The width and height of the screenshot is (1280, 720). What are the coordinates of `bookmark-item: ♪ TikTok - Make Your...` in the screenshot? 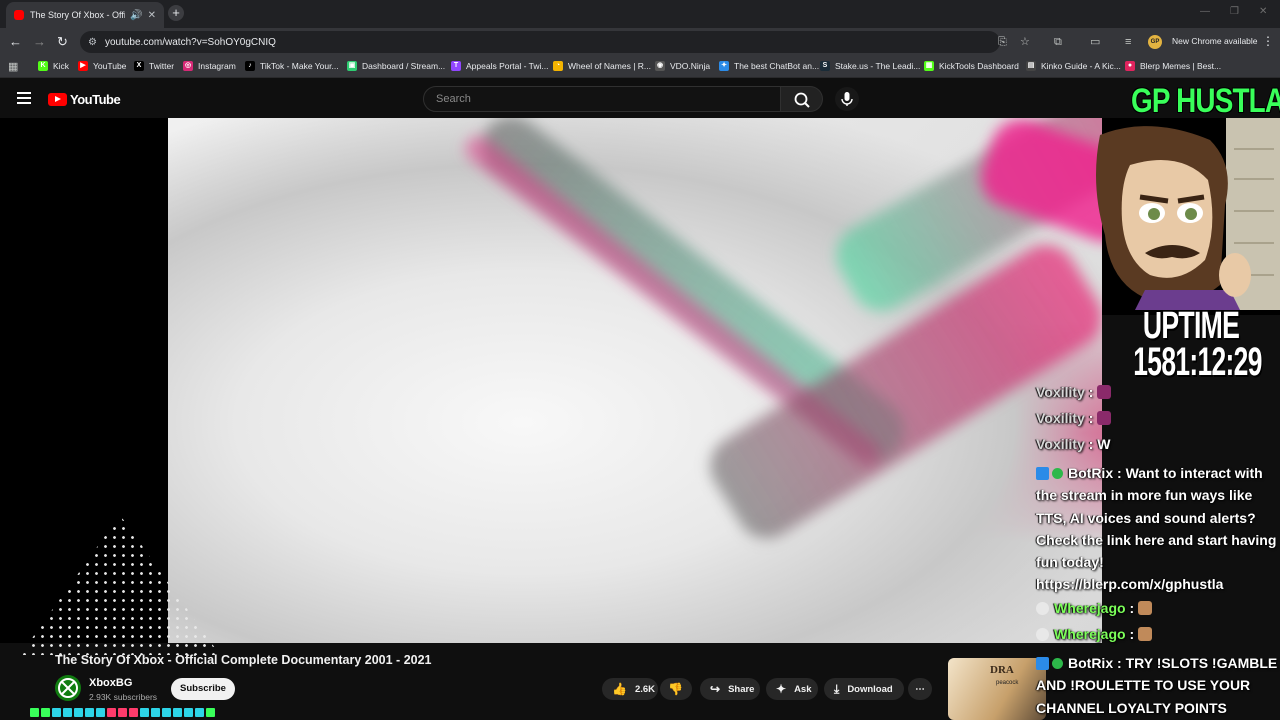 It's located at (292, 66).